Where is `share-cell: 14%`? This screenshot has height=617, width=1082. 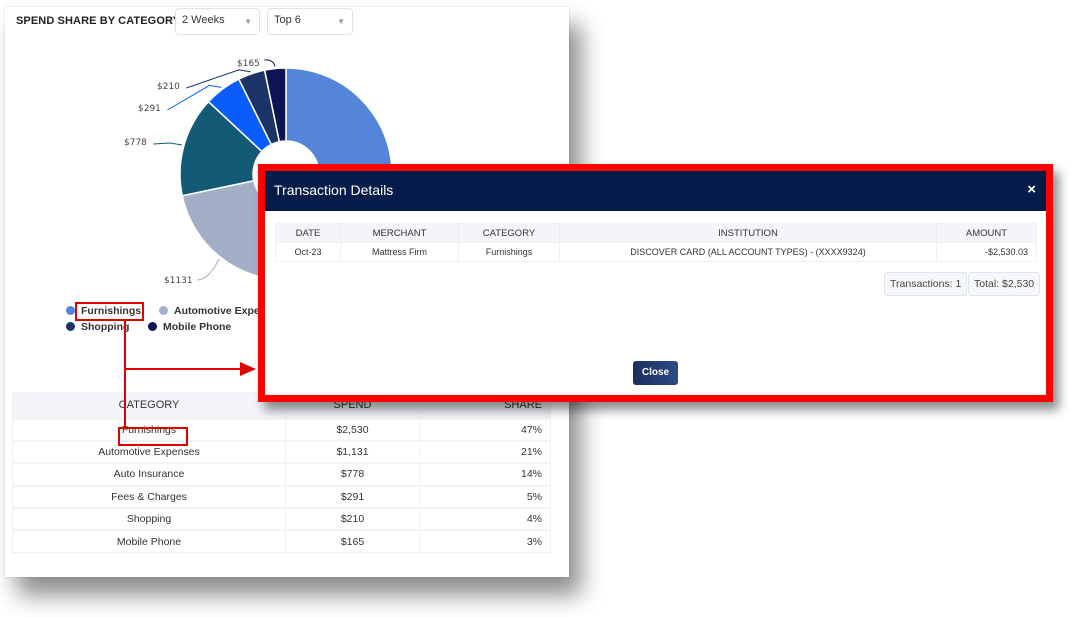
share-cell: 14% is located at coordinates (485, 474).